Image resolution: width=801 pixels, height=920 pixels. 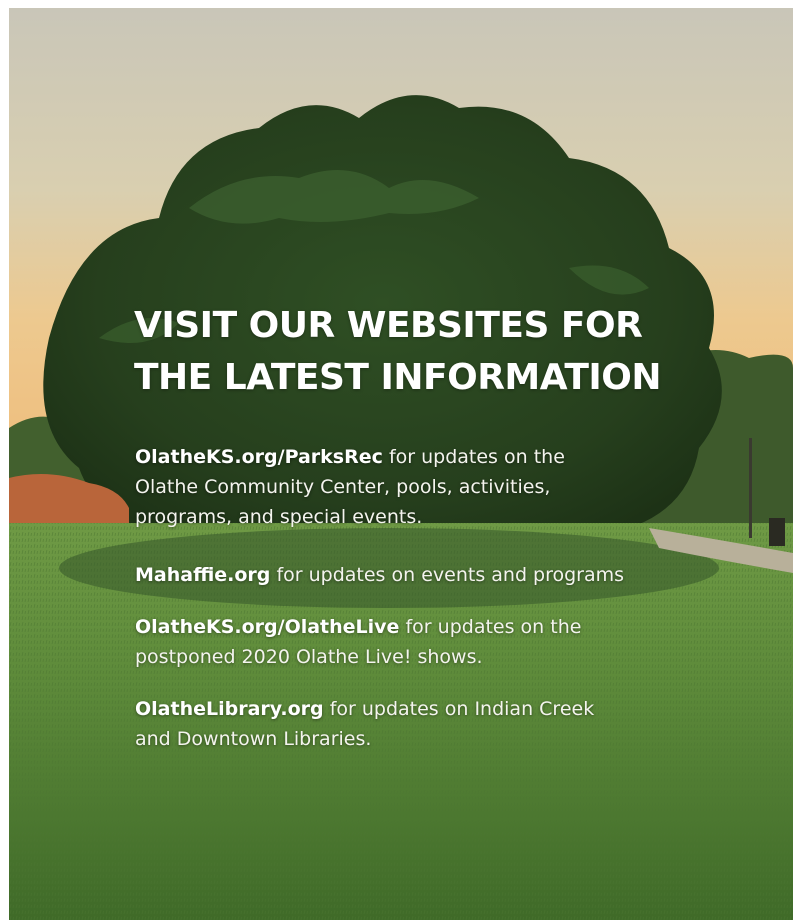 I want to click on entry-description: for updates on Indian Creek, so click(x=459, y=709).